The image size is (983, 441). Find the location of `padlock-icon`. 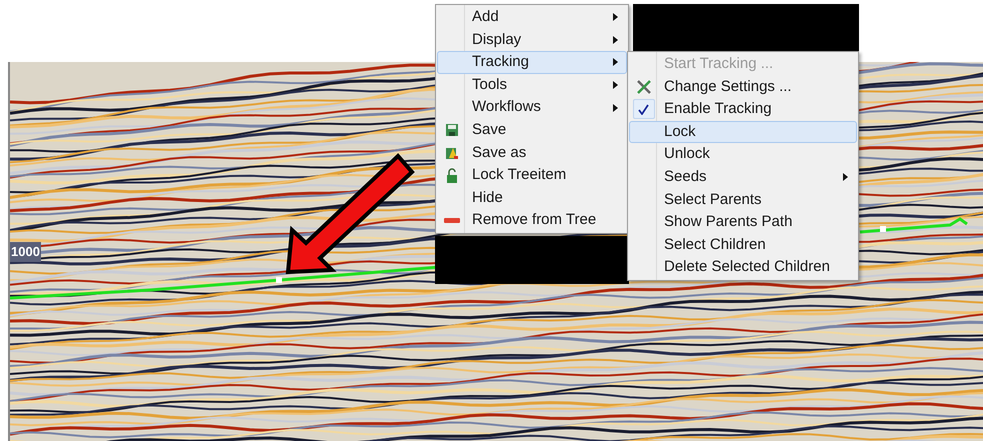

padlock-icon is located at coordinates (452, 175).